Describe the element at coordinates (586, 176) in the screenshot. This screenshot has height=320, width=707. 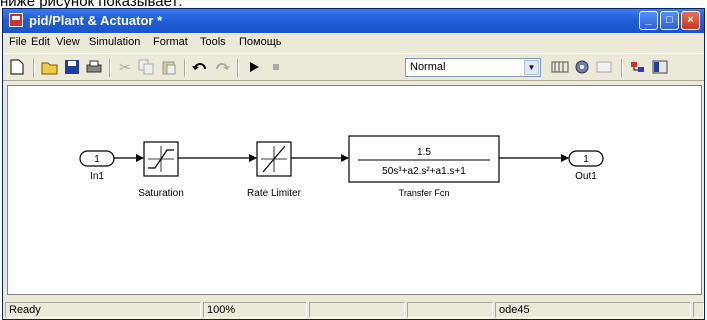
I see `outport-label: Out1` at that location.